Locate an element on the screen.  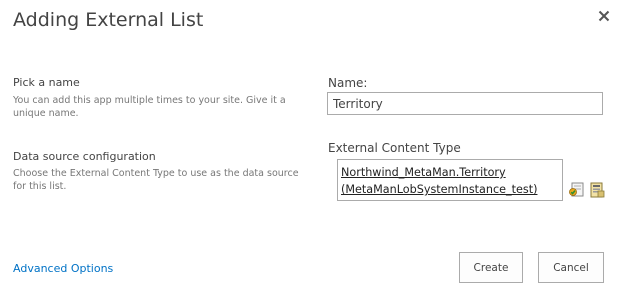
check-names-icon is located at coordinates (576, 190).